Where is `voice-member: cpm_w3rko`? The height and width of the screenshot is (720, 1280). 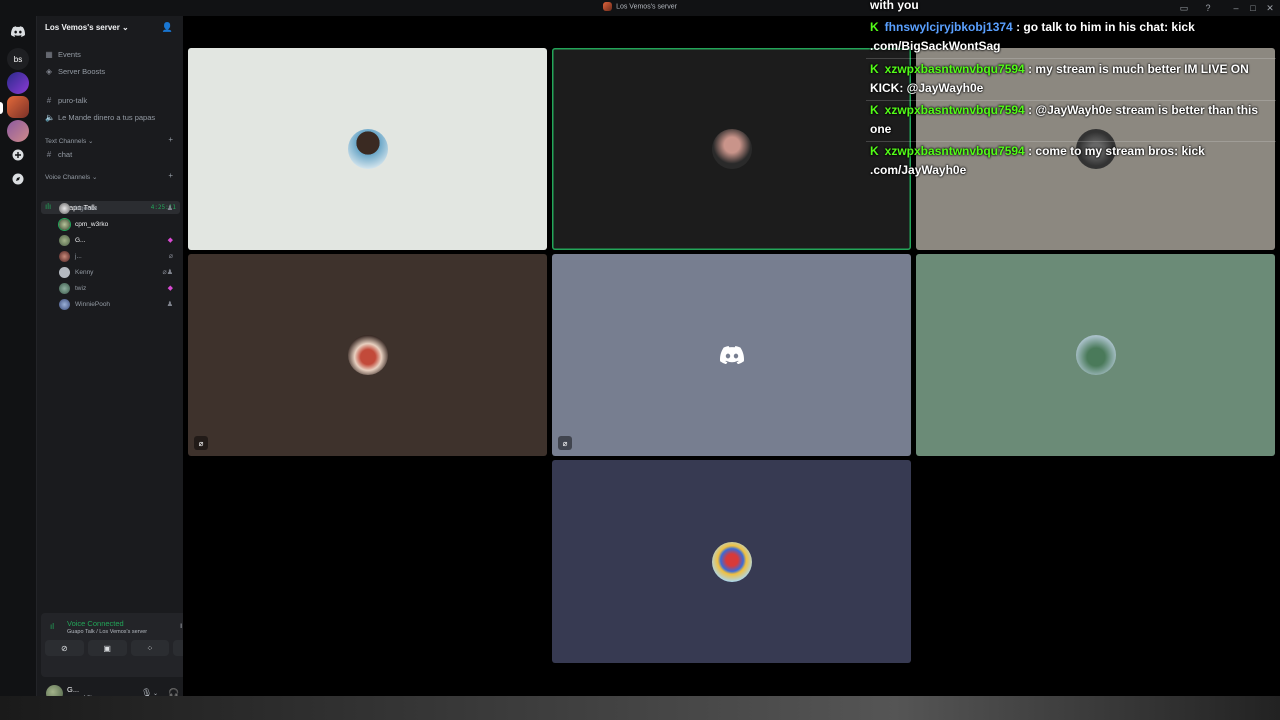
voice-member: cpm_w3rko is located at coordinates (118, 224).